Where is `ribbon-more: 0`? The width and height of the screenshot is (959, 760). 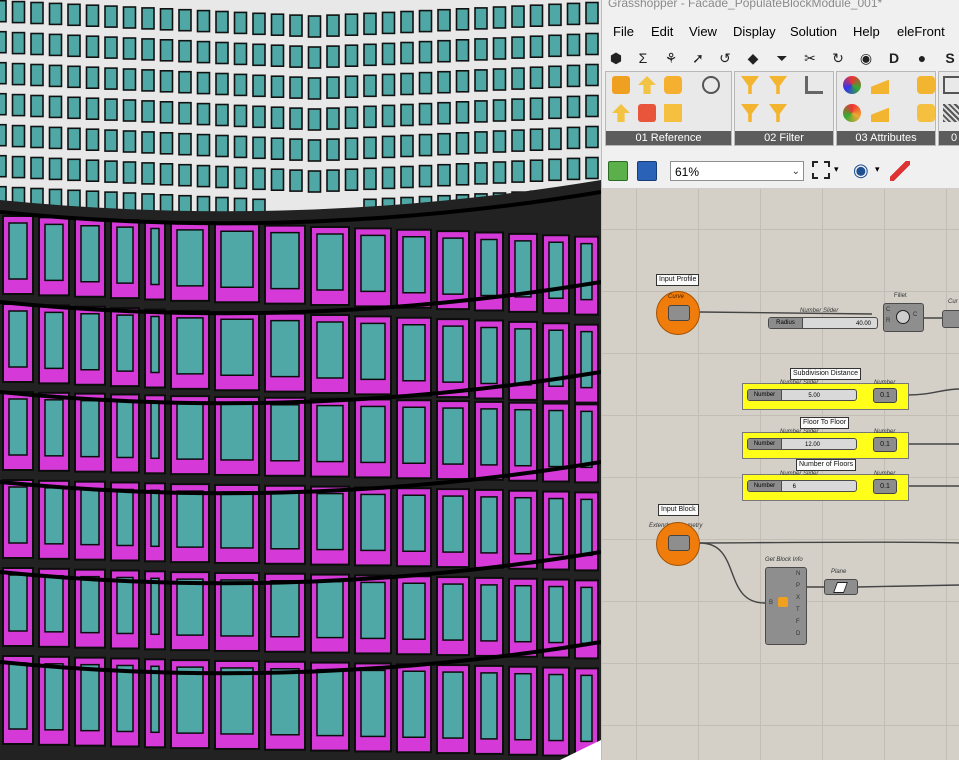 ribbon-more: 0 is located at coordinates (948, 108).